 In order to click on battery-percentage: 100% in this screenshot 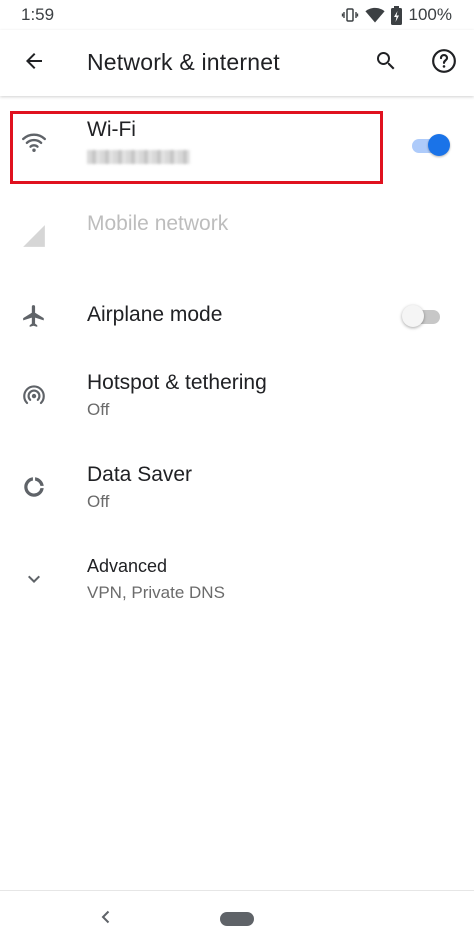, I will do `click(430, 14)`.